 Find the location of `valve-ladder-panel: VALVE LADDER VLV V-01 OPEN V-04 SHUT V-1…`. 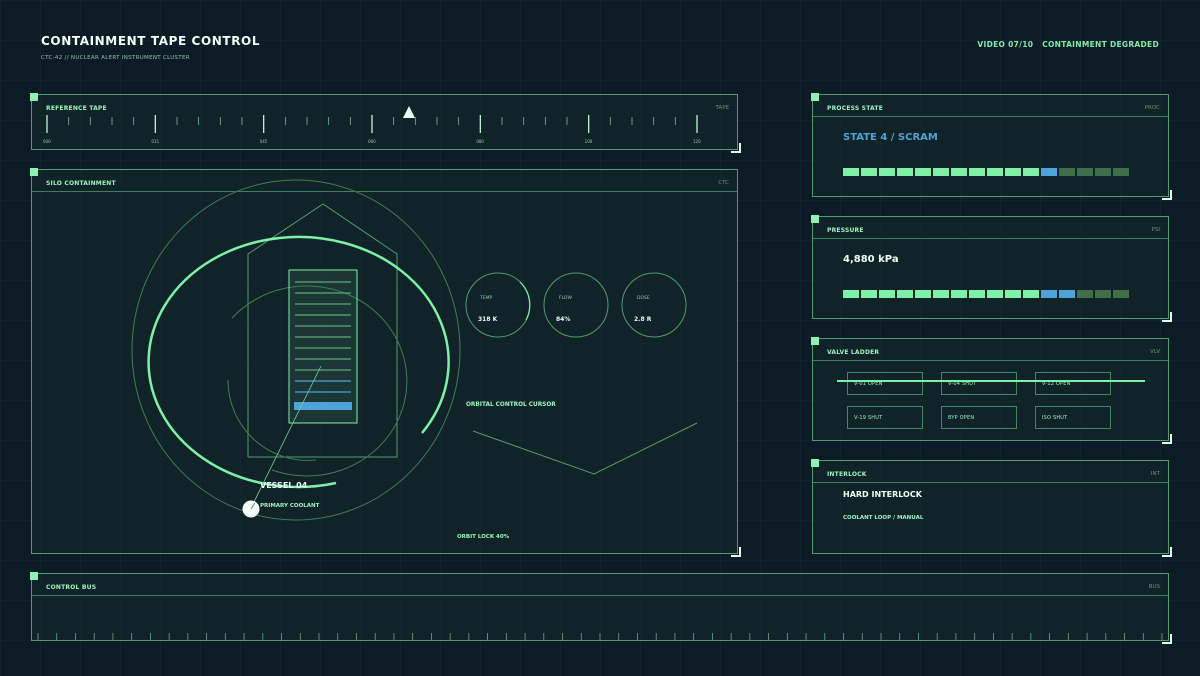

valve-ladder-panel: VALVE LADDER VLV V-01 OPEN V-04 SHUT V-1… is located at coordinates (991, 390).